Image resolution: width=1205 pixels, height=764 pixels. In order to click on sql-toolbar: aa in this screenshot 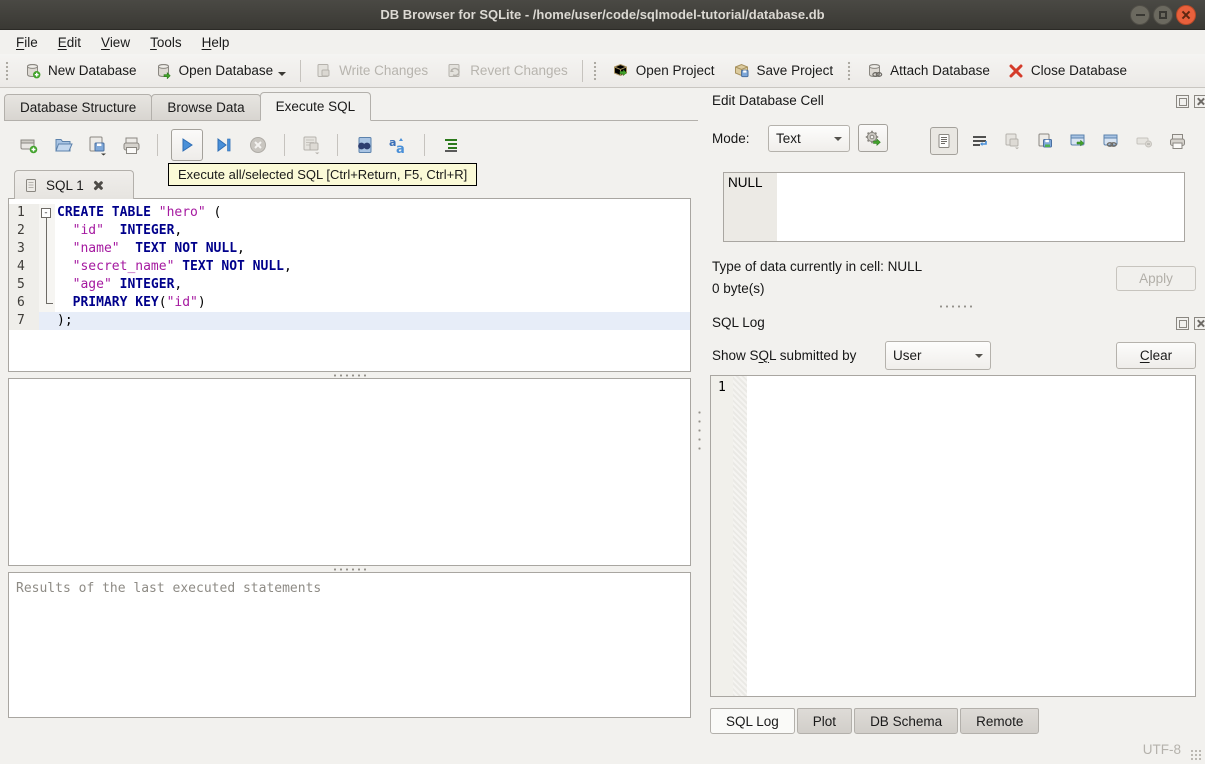, I will do `click(240, 145)`.